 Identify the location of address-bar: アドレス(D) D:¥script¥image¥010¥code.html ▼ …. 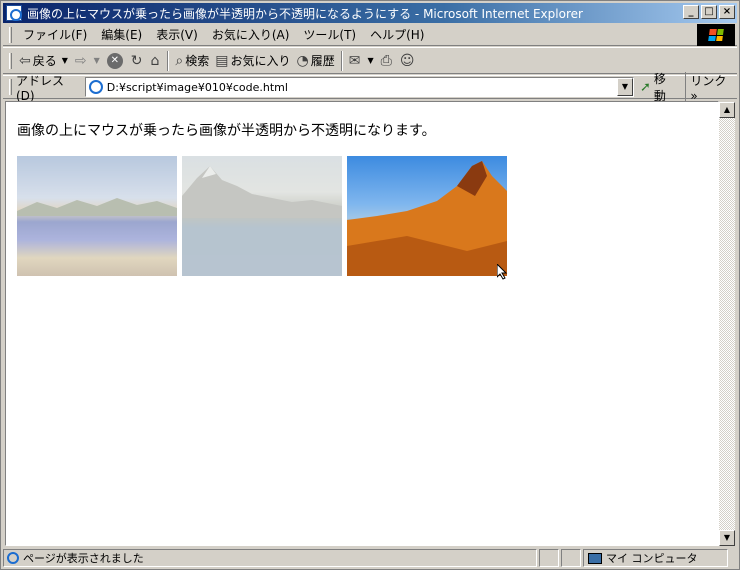
(370, 87).